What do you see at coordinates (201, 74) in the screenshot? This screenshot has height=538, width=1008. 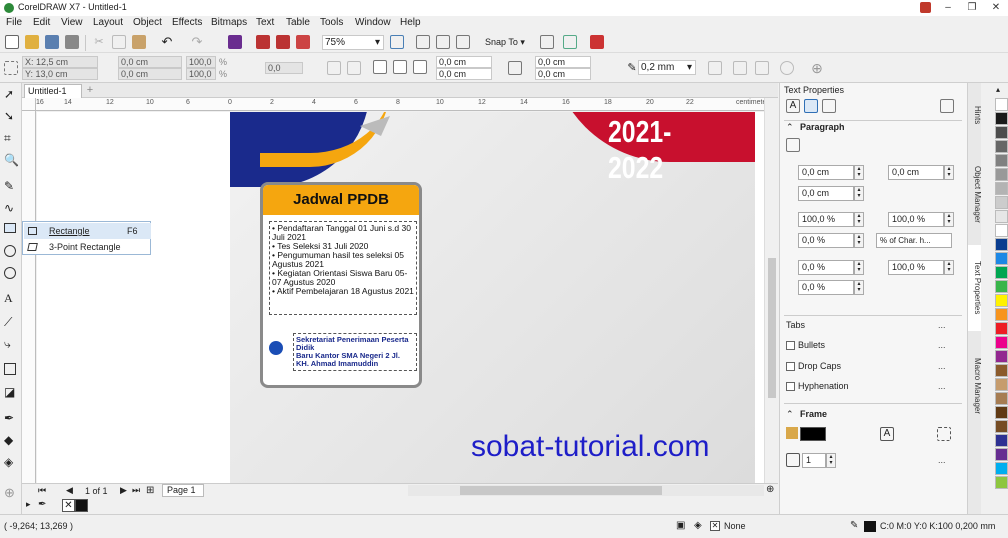 I see `scale-height-field: 100,0` at bounding box center [201, 74].